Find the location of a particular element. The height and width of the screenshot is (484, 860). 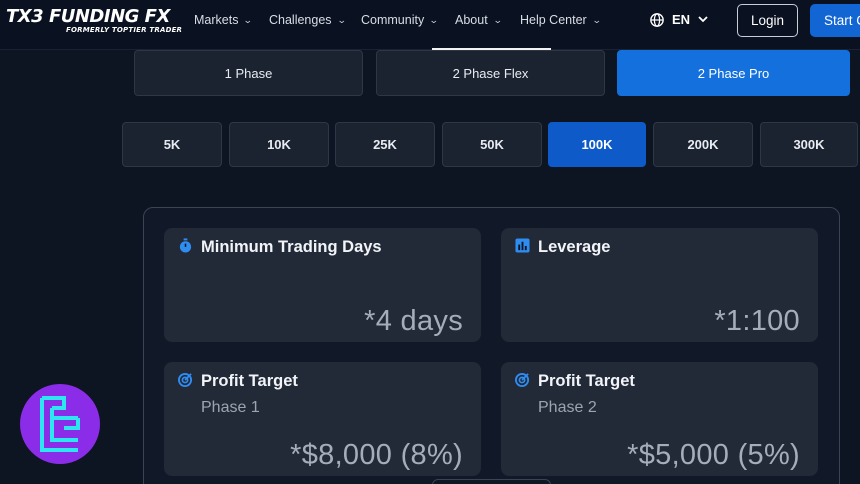

card-subtitle: Phase 1 is located at coordinates (230, 407).